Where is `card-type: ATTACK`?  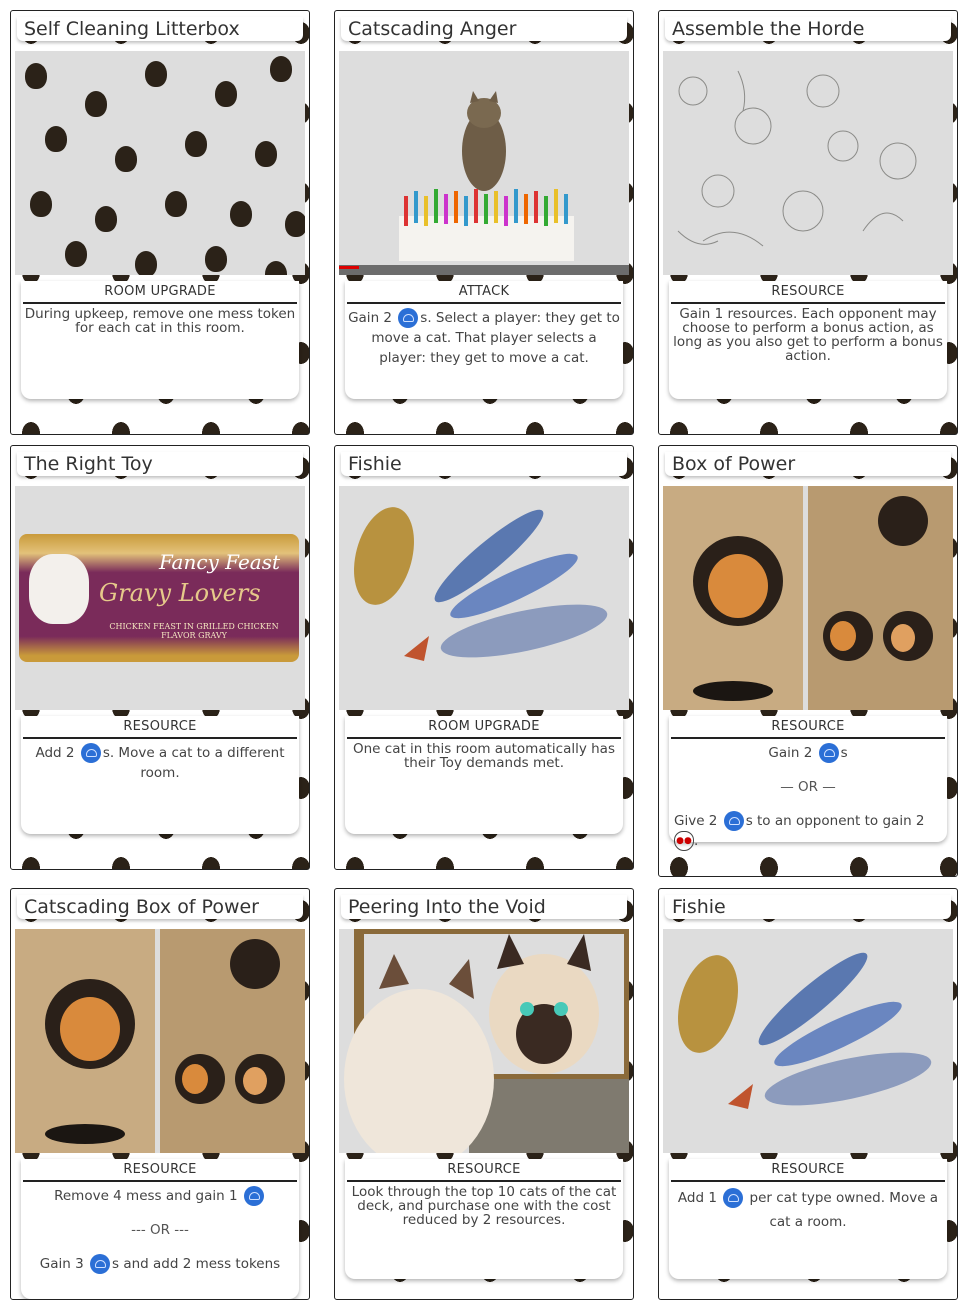 card-type: ATTACK is located at coordinates (484, 292).